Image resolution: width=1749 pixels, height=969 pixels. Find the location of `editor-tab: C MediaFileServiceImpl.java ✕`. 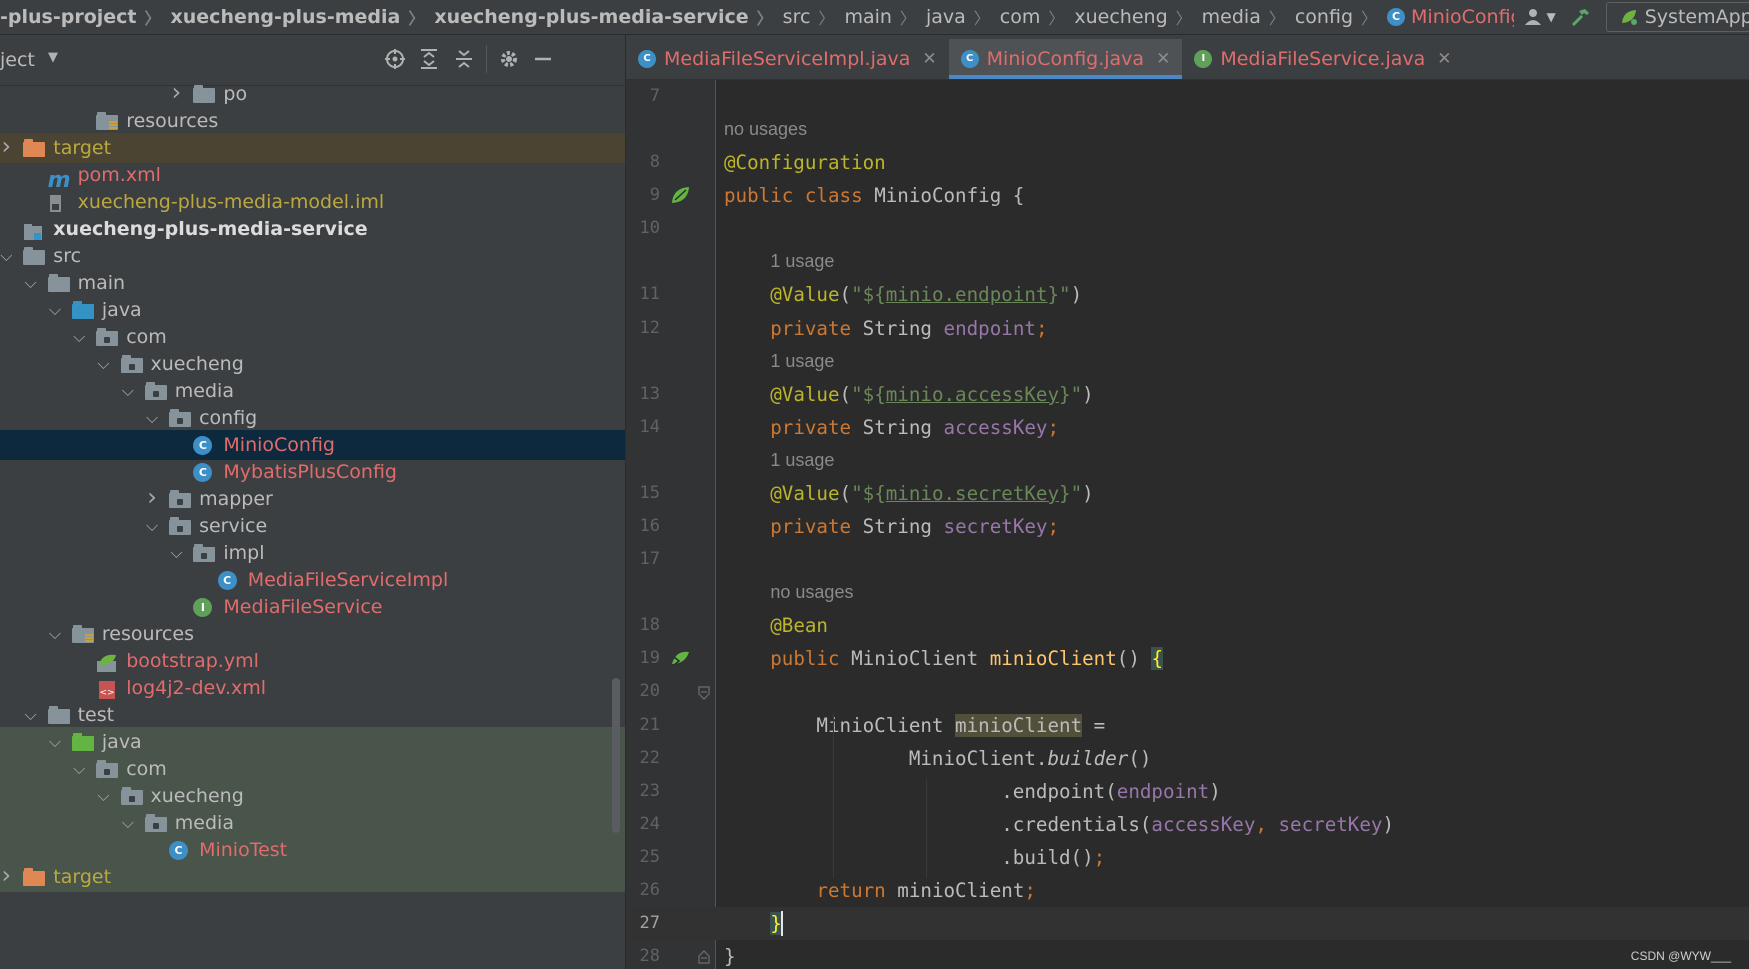

editor-tab: C MediaFileServiceImpl.java ✕ is located at coordinates (787, 59).